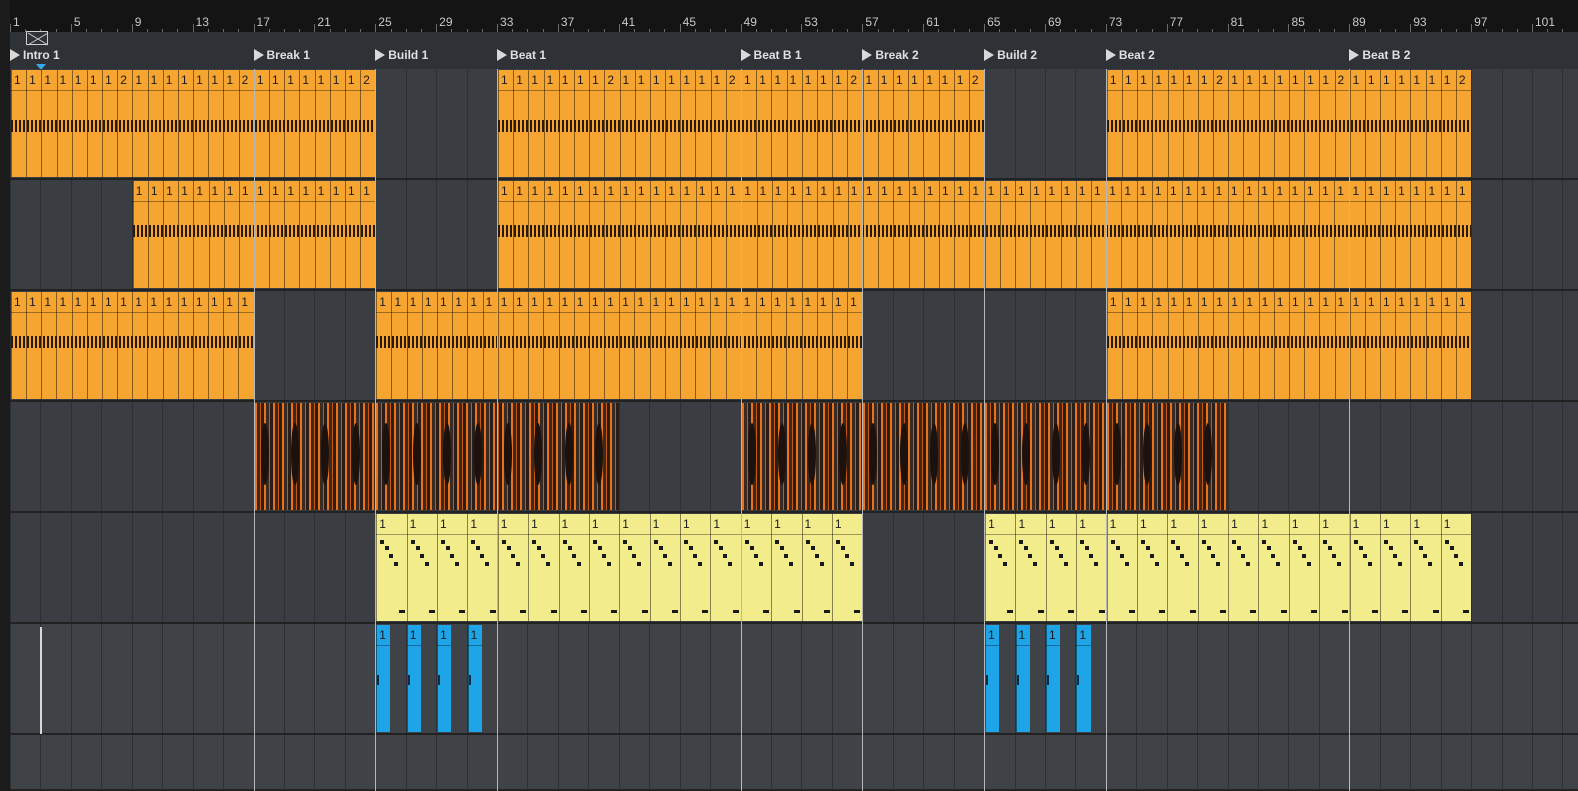 This screenshot has width=1578, height=791. What do you see at coordinates (41, 55) in the screenshot?
I see `locator-label: Intro 1` at bounding box center [41, 55].